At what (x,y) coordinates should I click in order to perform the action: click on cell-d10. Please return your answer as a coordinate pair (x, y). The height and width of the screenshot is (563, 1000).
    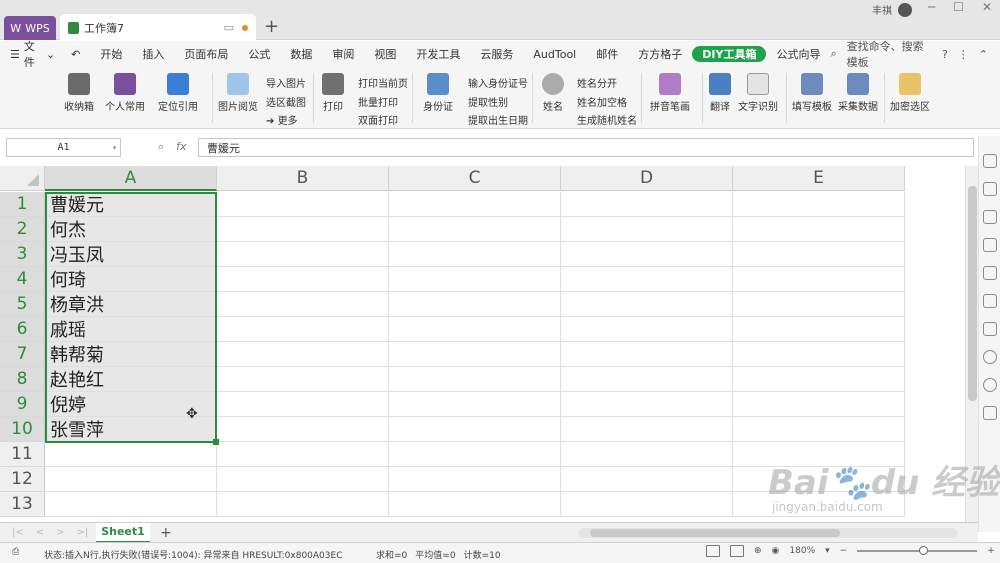
    Looking at the image, I should click on (647, 429).